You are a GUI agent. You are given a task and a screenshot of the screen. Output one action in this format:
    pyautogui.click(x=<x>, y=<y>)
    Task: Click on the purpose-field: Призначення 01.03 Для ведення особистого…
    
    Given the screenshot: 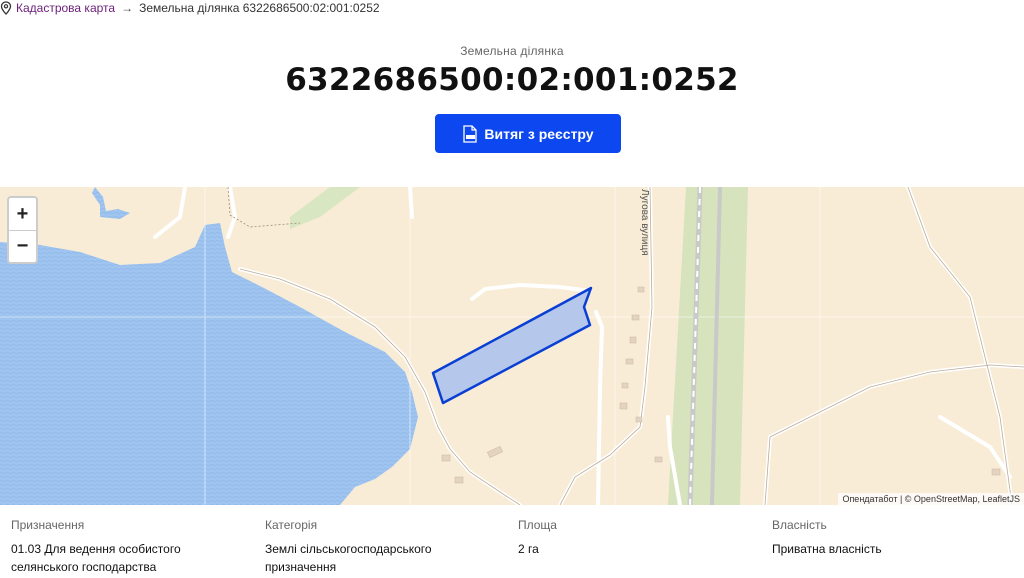 What is the action you would take?
    pyautogui.click(x=131, y=547)
    